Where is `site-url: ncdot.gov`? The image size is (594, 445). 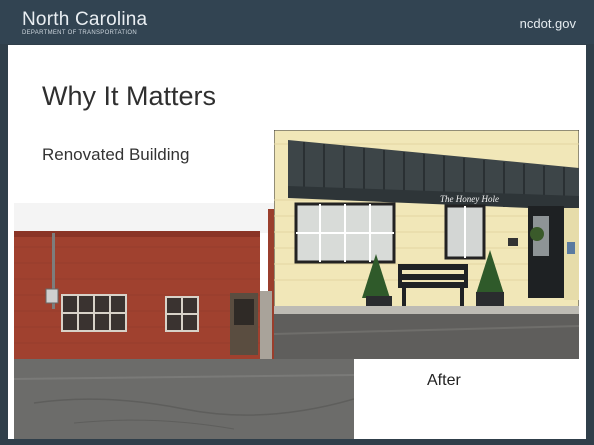
site-url: ncdot.gov is located at coordinates (547, 23).